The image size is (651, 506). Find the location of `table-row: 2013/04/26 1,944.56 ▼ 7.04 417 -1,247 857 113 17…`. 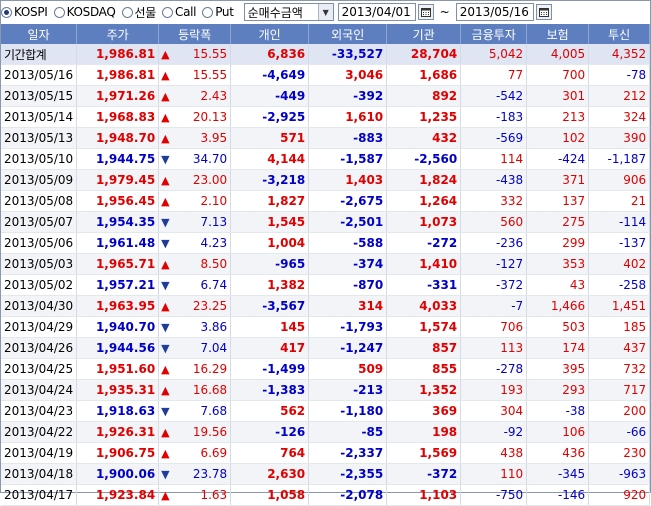

table-row: 2013/04/26 1,944.56 ▼ 7.04 417 -1,247 857 113 17… is located at coordinates (326, 348).